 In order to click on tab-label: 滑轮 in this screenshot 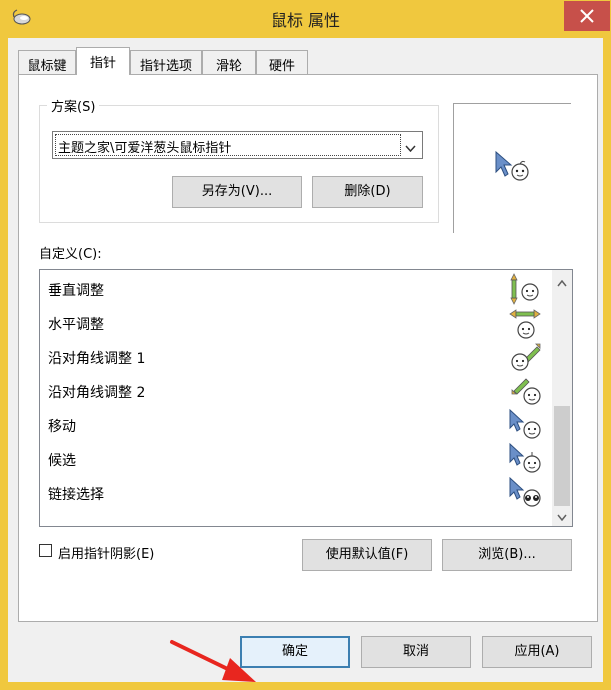, I will do `click(228, 66)`.